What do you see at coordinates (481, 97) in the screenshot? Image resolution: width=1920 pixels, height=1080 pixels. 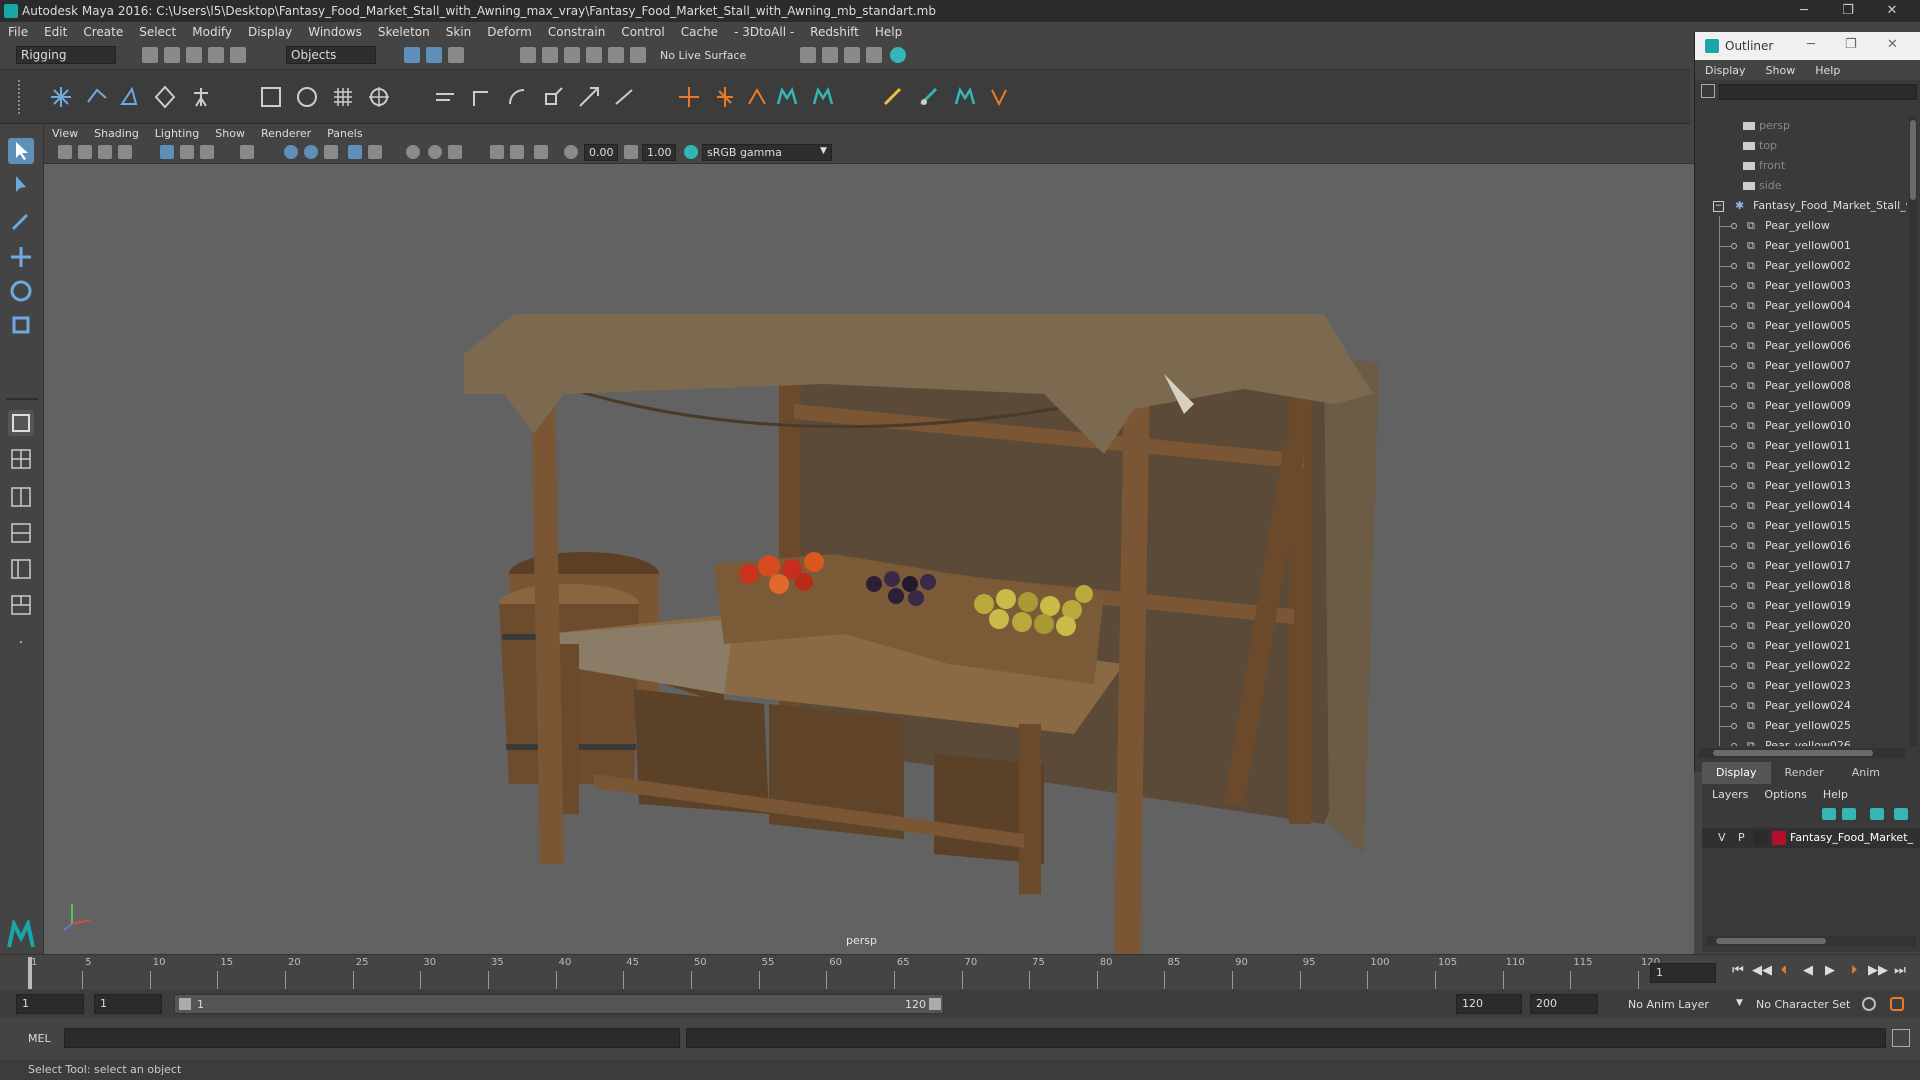 I see `orient-constraint-icon` at bounding box center [481, 97].